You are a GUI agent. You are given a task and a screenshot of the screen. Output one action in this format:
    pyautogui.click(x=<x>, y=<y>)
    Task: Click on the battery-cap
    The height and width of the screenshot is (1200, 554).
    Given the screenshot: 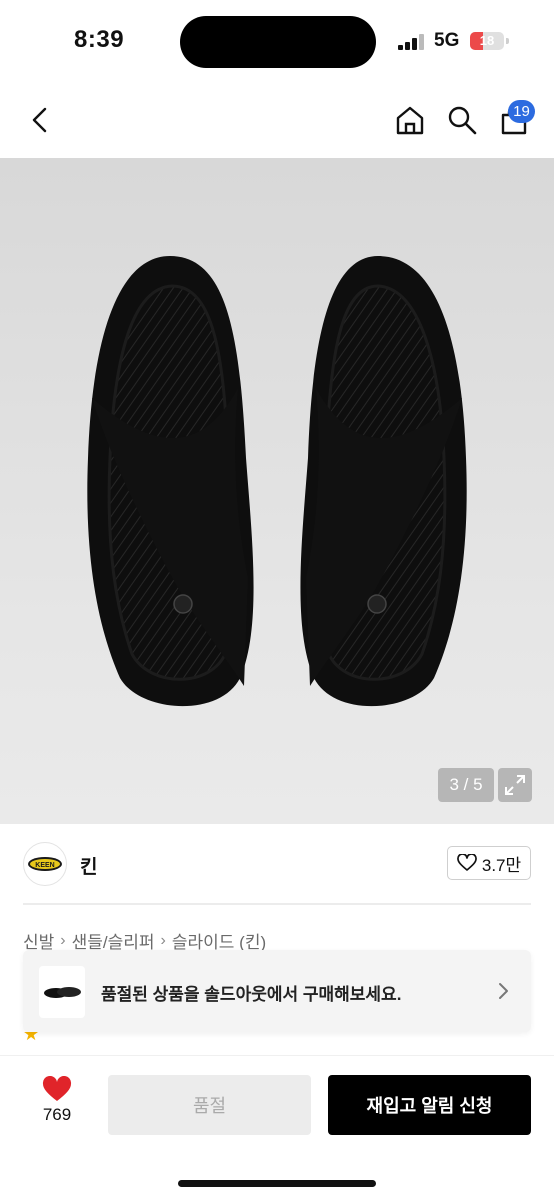 What is the action you would take?
    pyautogui.click(x=507, y=41)
    